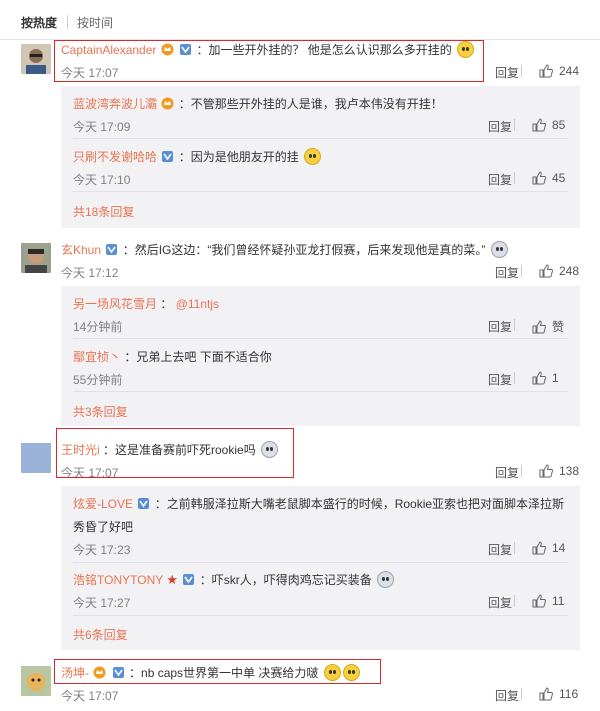 Image resolution: width=600 pixels, height=711 pixels. Describe the element at coordinates (102, 180) in the screenshot. I see `reply-time: 今天 17:10` at that location.